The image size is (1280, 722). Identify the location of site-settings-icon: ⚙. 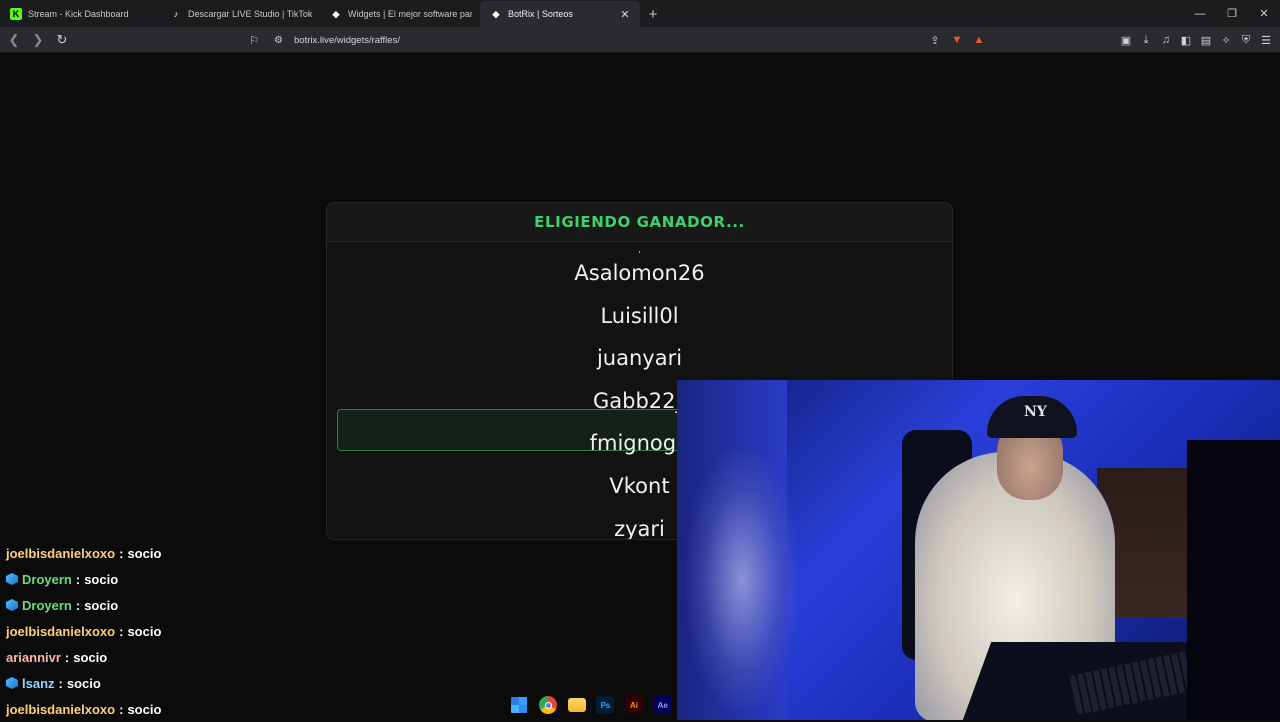
(281, 40).